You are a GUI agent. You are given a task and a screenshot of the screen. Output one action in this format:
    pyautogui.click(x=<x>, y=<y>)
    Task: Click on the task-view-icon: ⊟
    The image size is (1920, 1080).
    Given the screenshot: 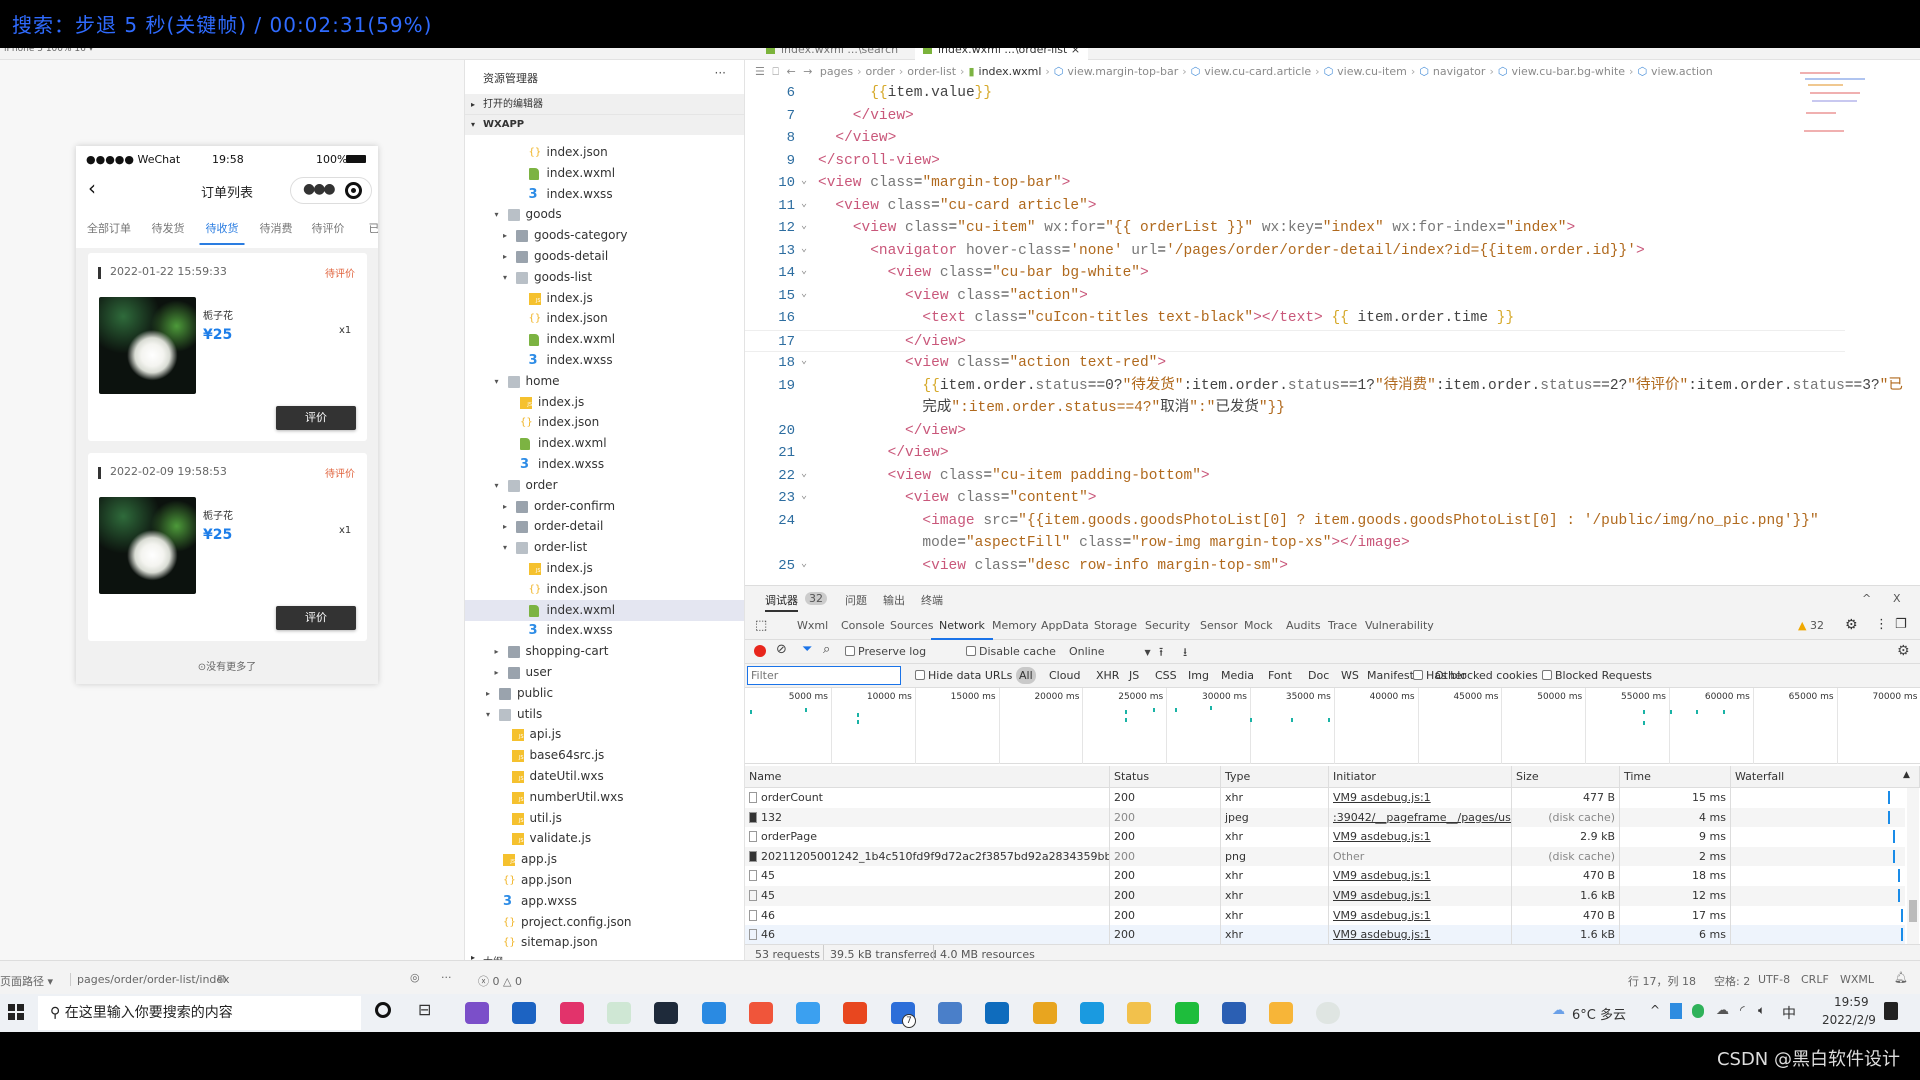 What is the action you would take?
    pyautogui.click(x=424, y=1009)
    